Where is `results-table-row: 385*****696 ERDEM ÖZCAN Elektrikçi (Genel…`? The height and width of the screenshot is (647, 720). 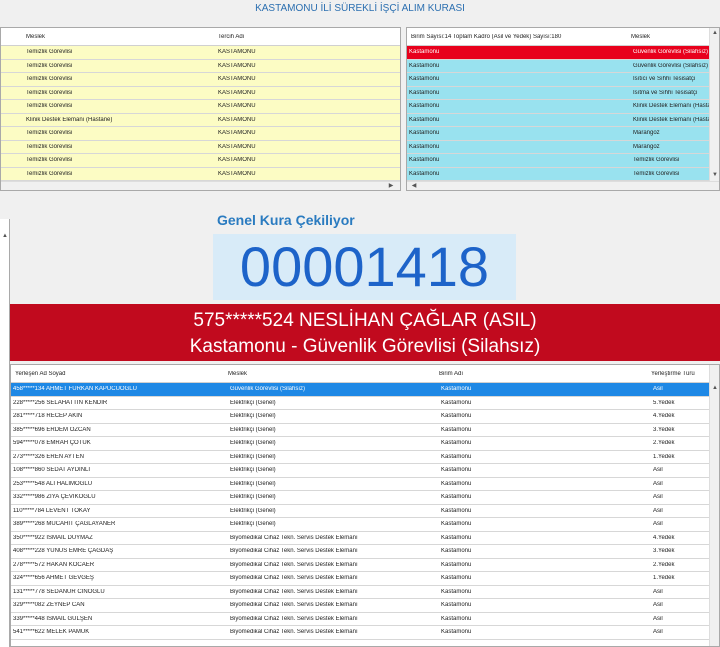 results-table-row: 385*****696 ERDEM ÖZCAN Elektrikçi (Genel… is located at coordinates (365, 430).